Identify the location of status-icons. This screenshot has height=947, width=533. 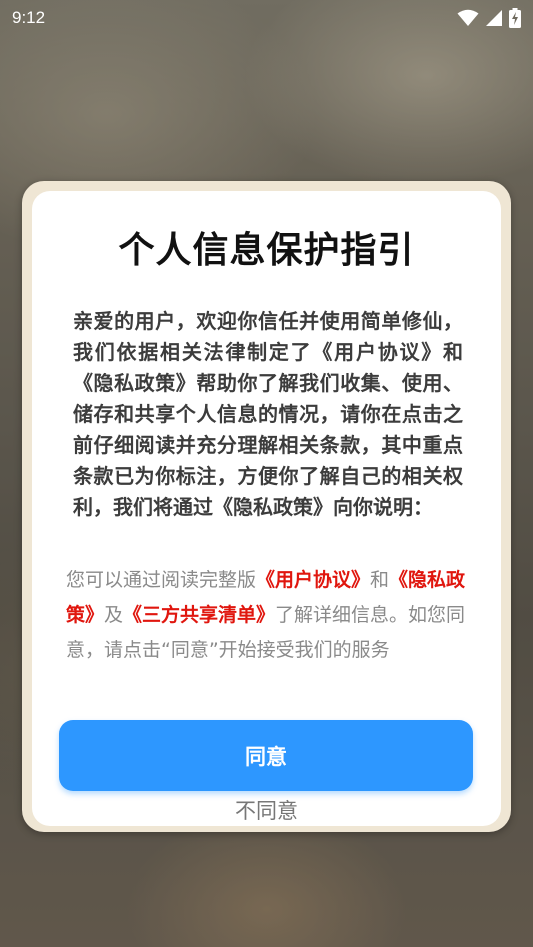
(489, 18).